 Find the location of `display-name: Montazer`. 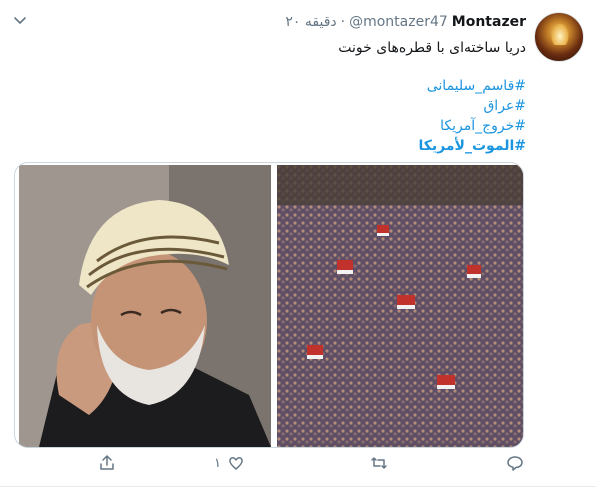

display-name: Montazer is located at coordinates (489, 22).